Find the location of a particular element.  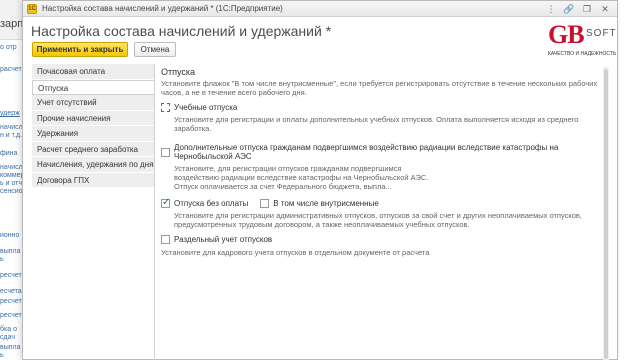

1c-app-icon: 1С is located at coordinates (32, 8).